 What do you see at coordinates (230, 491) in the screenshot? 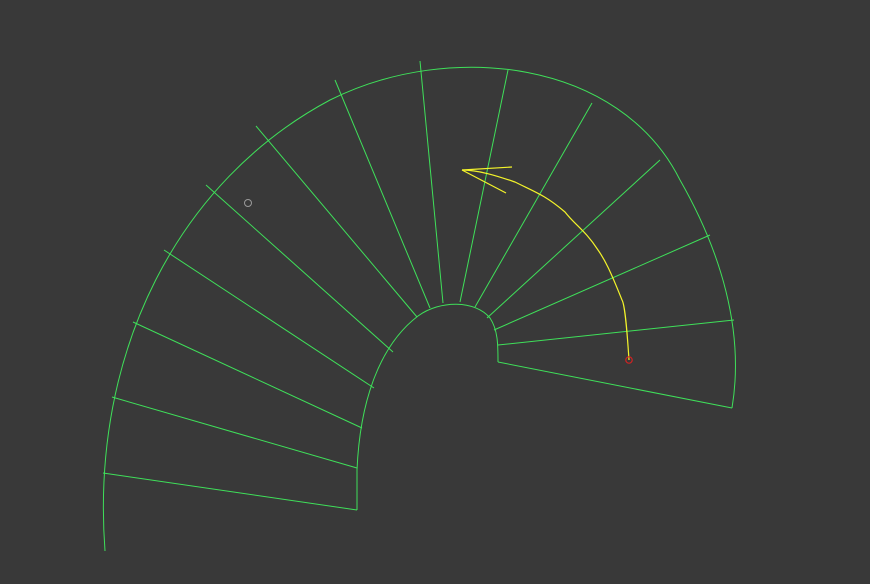
I see `end-edge` at bounding box center [230, 491].